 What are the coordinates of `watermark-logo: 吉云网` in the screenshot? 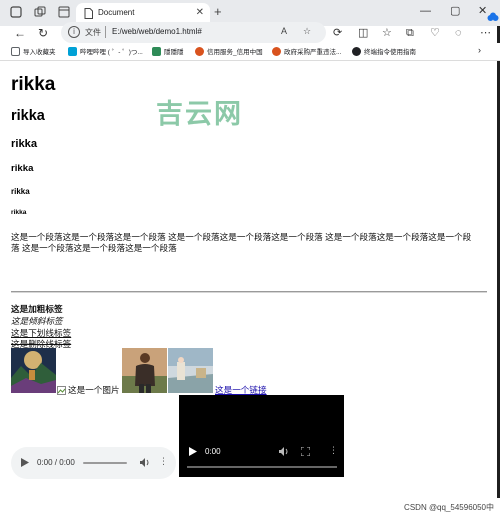 It's located at (199, 114).